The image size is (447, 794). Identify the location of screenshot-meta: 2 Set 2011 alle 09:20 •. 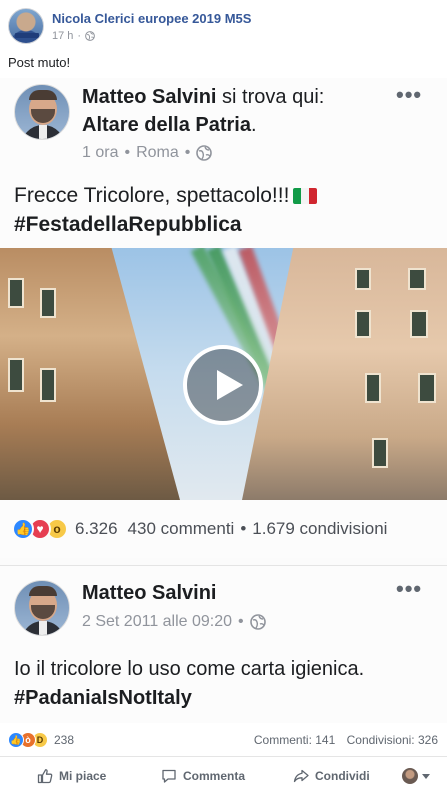
(174, 622).